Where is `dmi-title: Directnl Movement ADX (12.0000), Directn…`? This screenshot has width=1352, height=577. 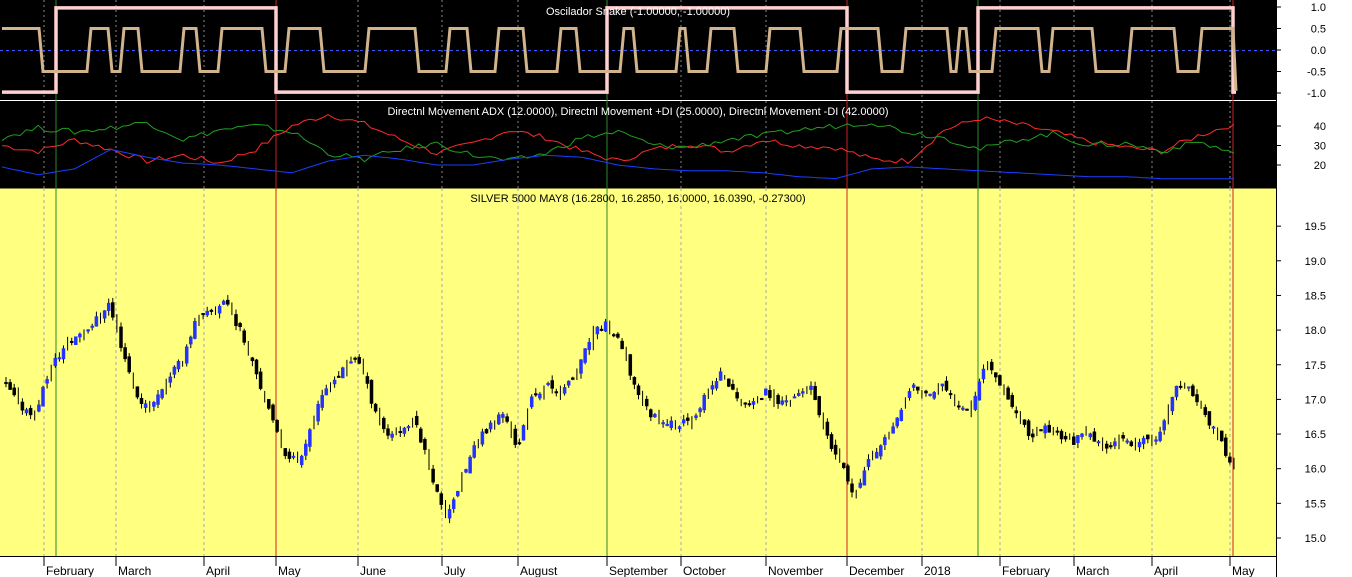 dmi-title: Directnl Movement ADX (12.0000), Directn… is located at coordinates (637, 112).